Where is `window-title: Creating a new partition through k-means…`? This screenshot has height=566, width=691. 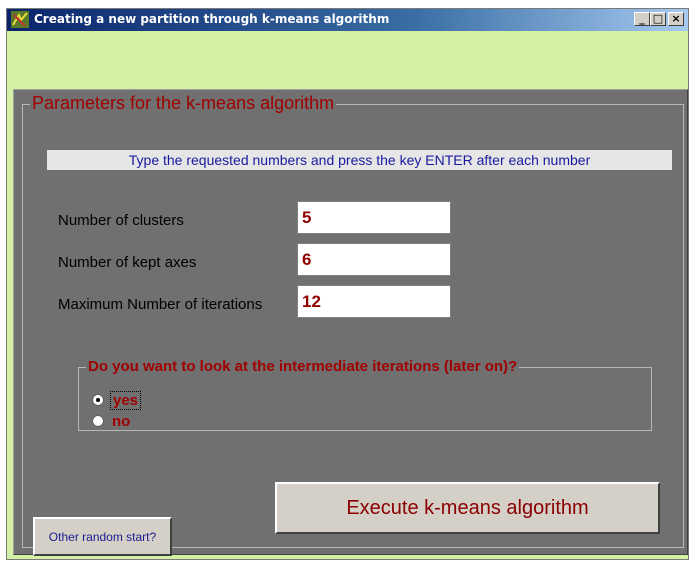
window-title: Creating a new partition through k-means… is located at coordinates (212, 19).